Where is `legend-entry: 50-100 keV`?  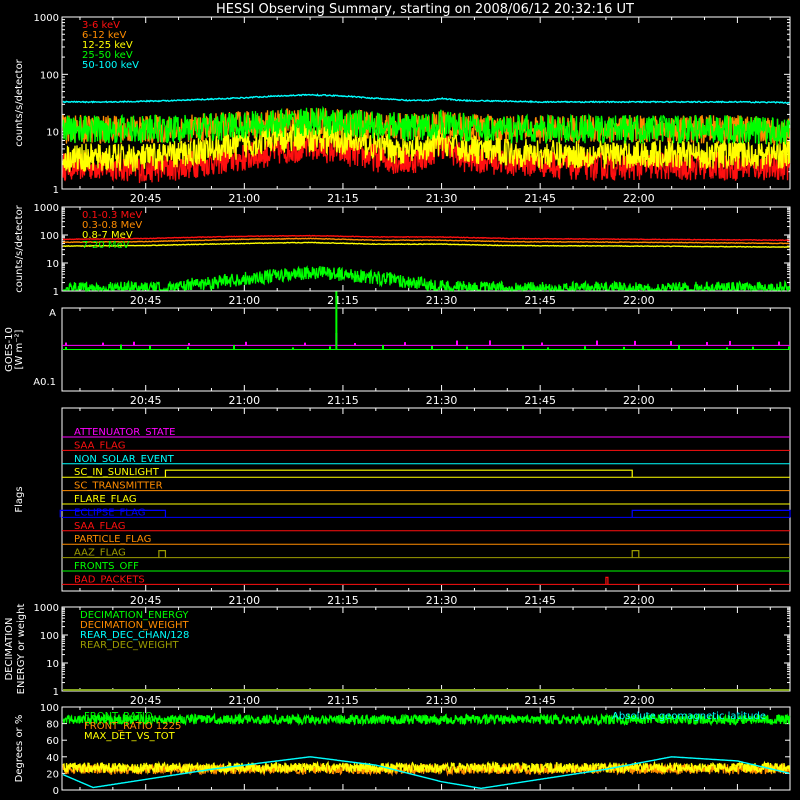
legend-entry: 50-100 keV is located at coordinates (110, 65).